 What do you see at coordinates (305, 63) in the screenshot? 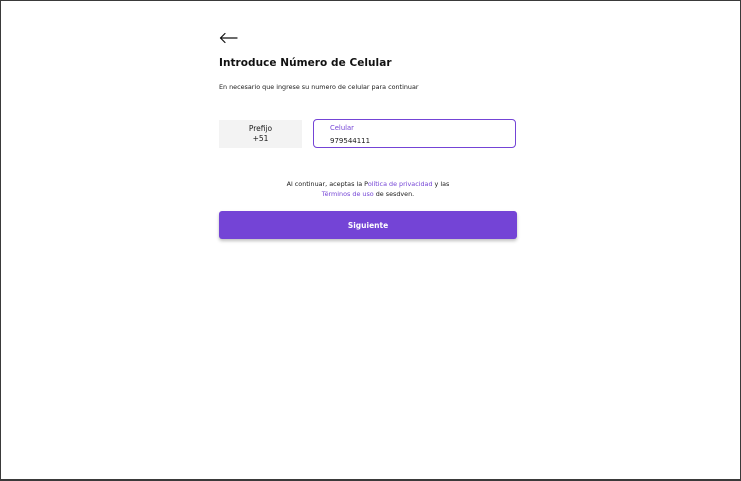
I see `page-title: Introduce Número de Celular` at bounding box center [305, 63].